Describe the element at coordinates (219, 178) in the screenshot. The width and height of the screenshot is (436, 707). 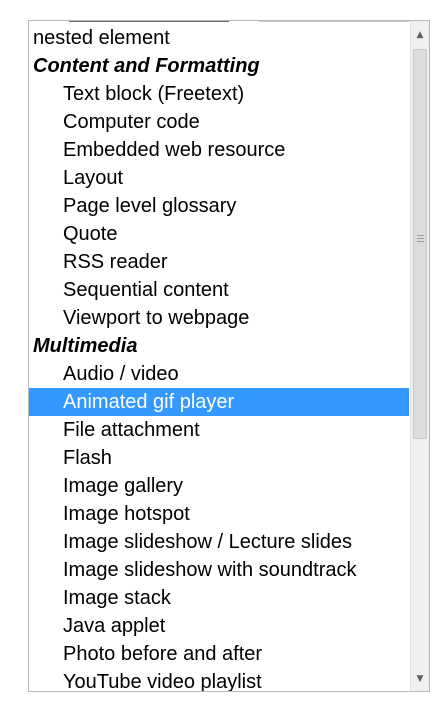
I see `list-item: Layout` at that location.